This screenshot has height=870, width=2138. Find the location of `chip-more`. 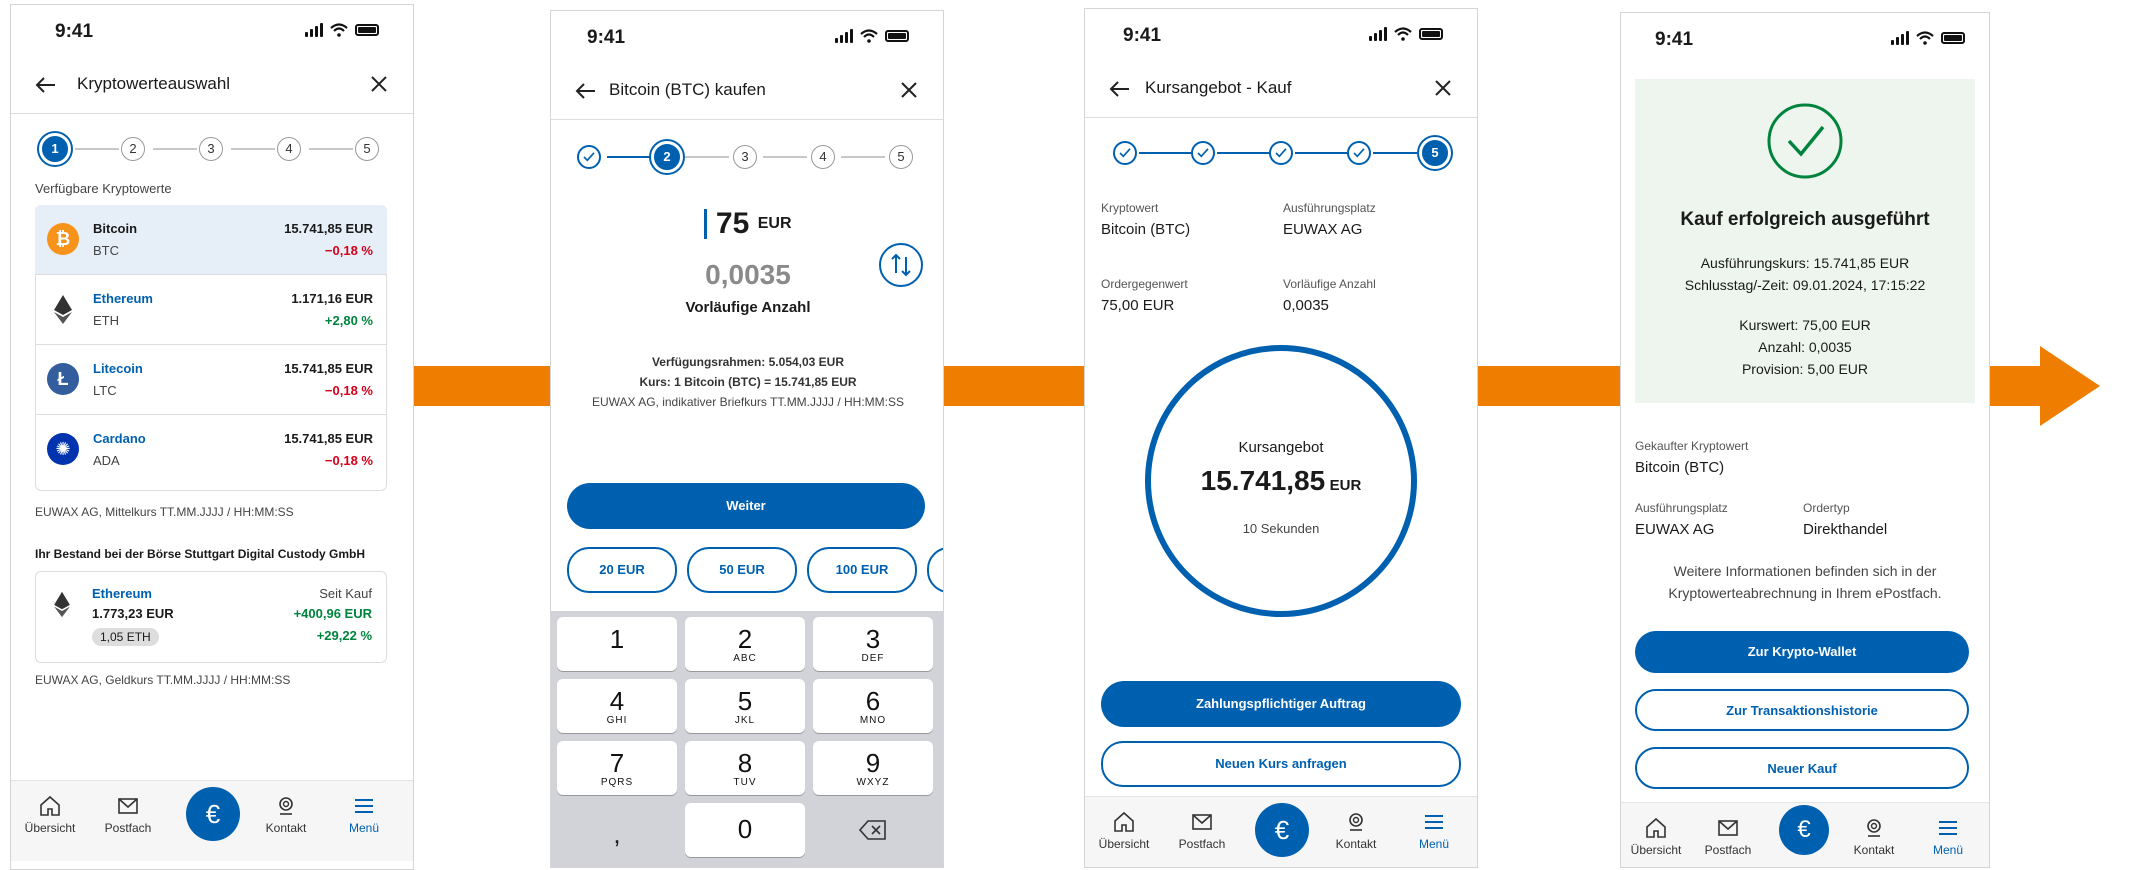

chip-more is located at coordinates (935, 570).